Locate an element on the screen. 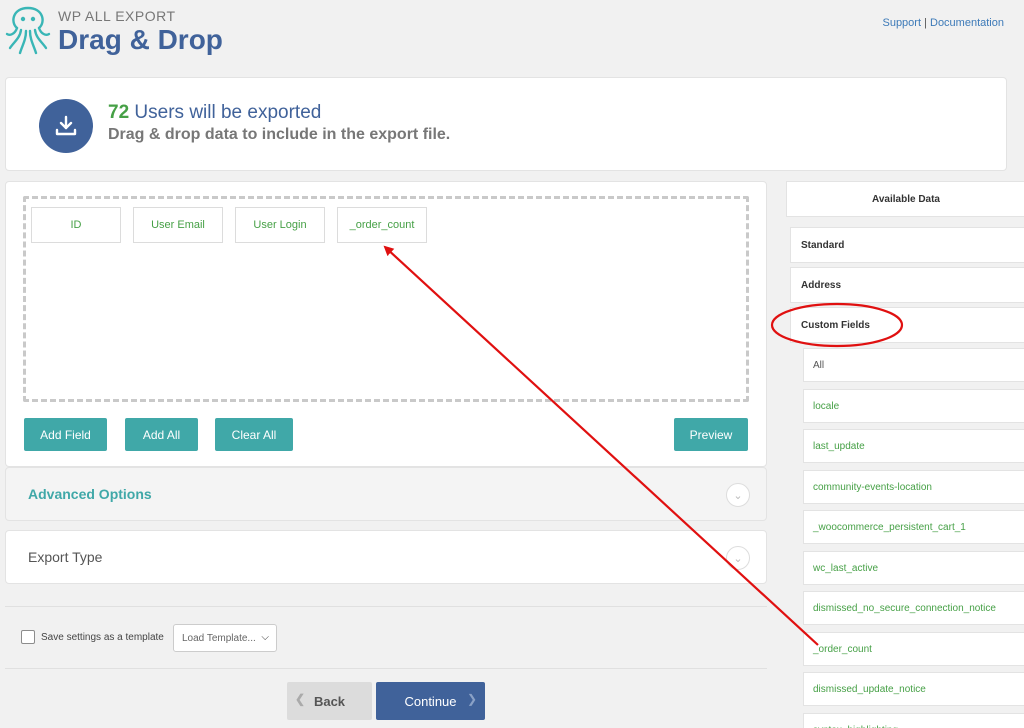 Image resolution: width=1024 pixels, height=728 pixels. custom-field-item: wc_last_active is located at coordinates (913, 568).